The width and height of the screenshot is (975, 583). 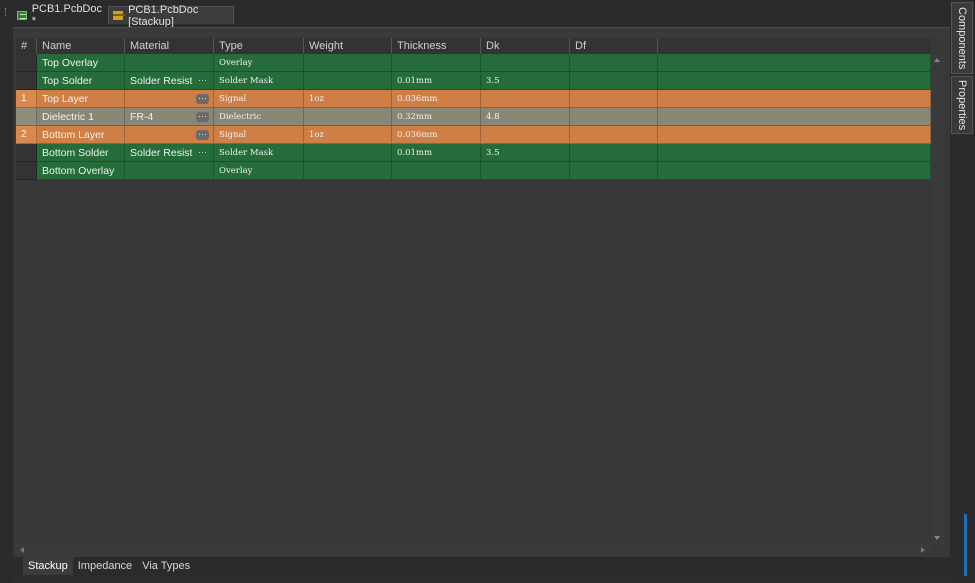 What do you see at coordinates (473, 550) in the screenshot?
I see `horizontal-scrollbar` at bounding box center [473, 550].